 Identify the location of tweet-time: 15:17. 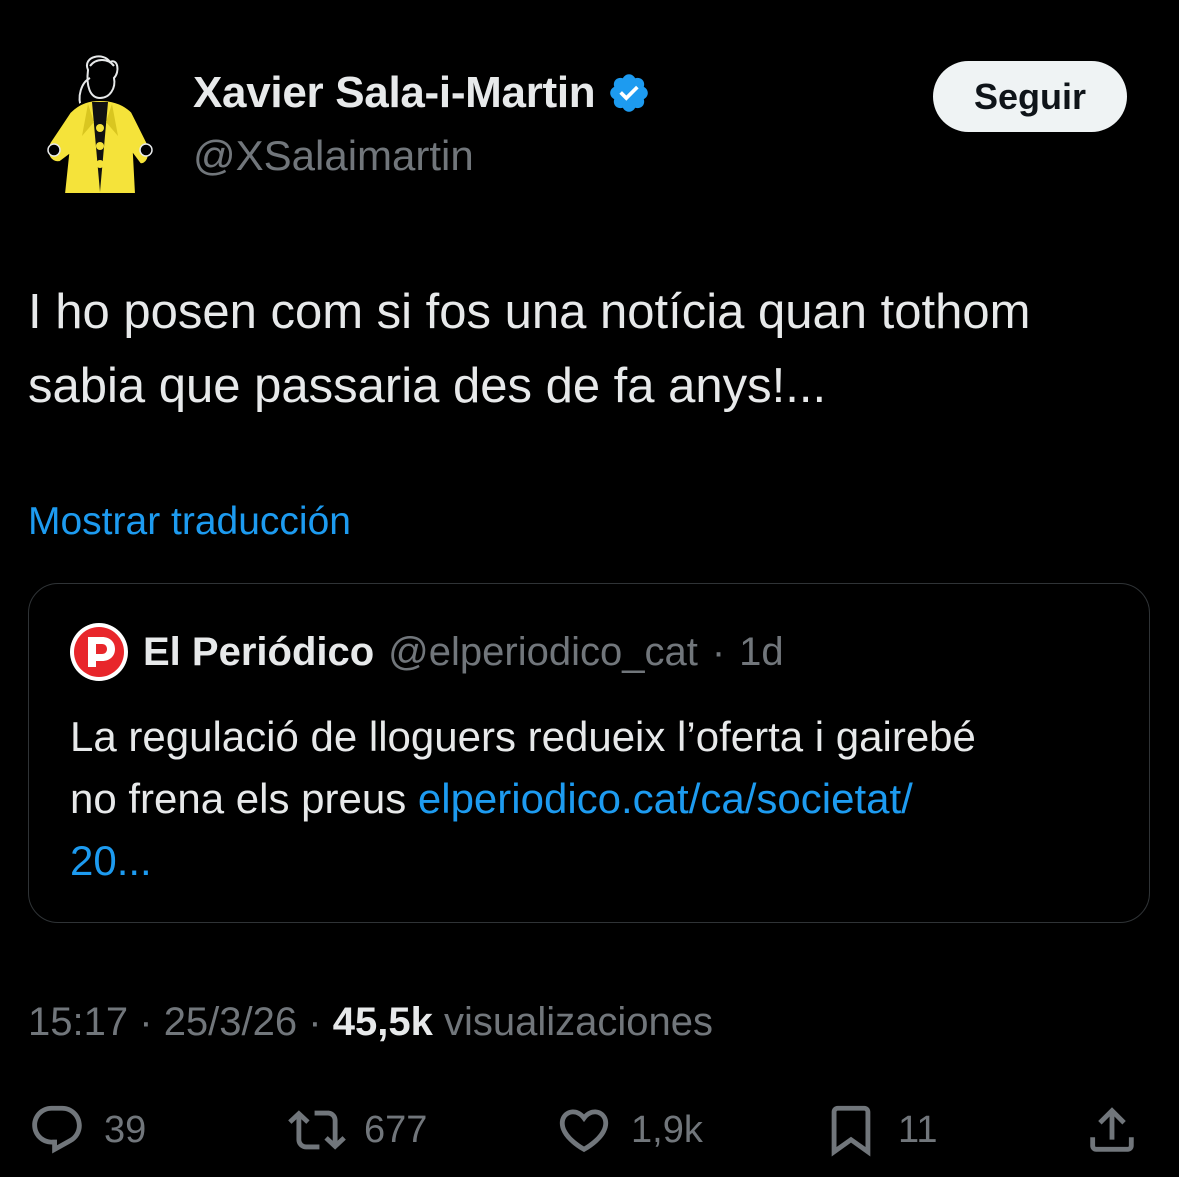
(78, 1022).